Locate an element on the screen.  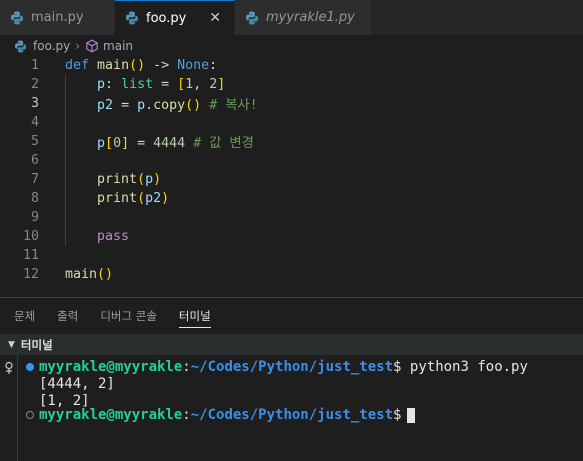
line-number: 8 is located at coordinates (34, 198).